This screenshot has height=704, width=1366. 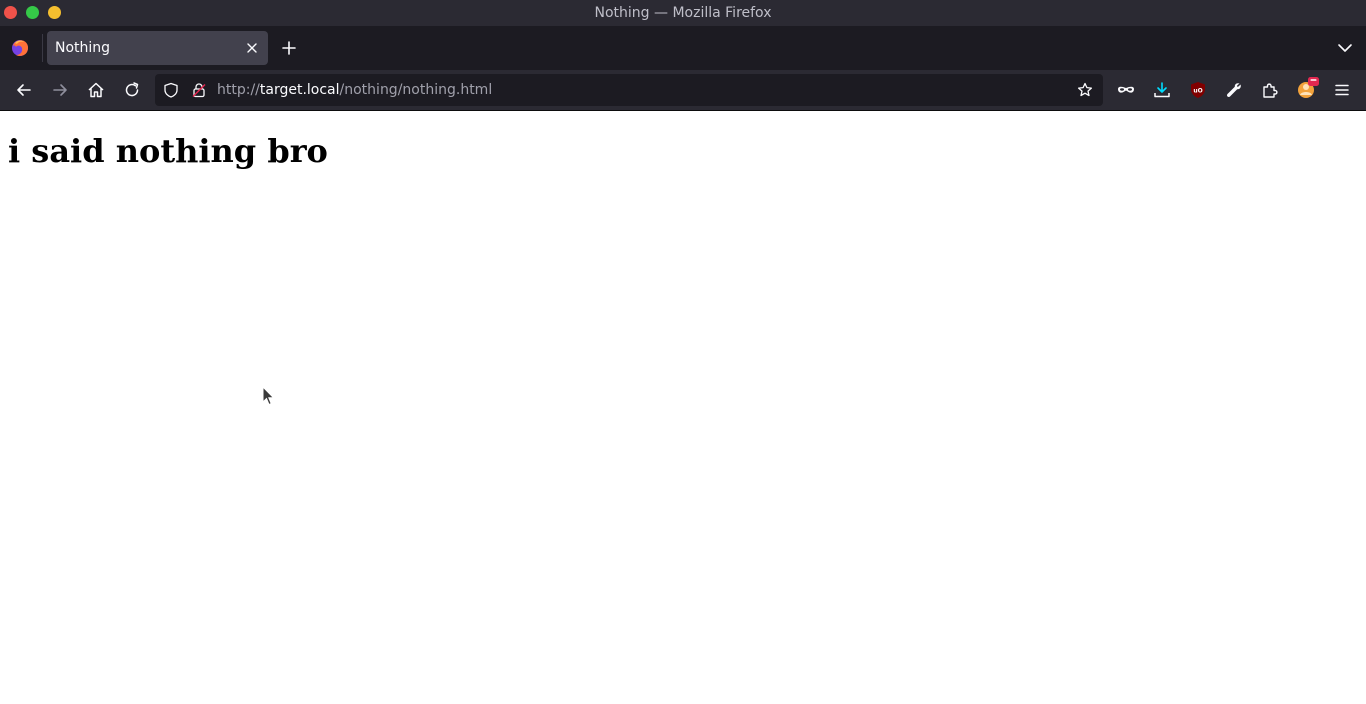 I want to click on tab-separator, so click(x=42, y=48).